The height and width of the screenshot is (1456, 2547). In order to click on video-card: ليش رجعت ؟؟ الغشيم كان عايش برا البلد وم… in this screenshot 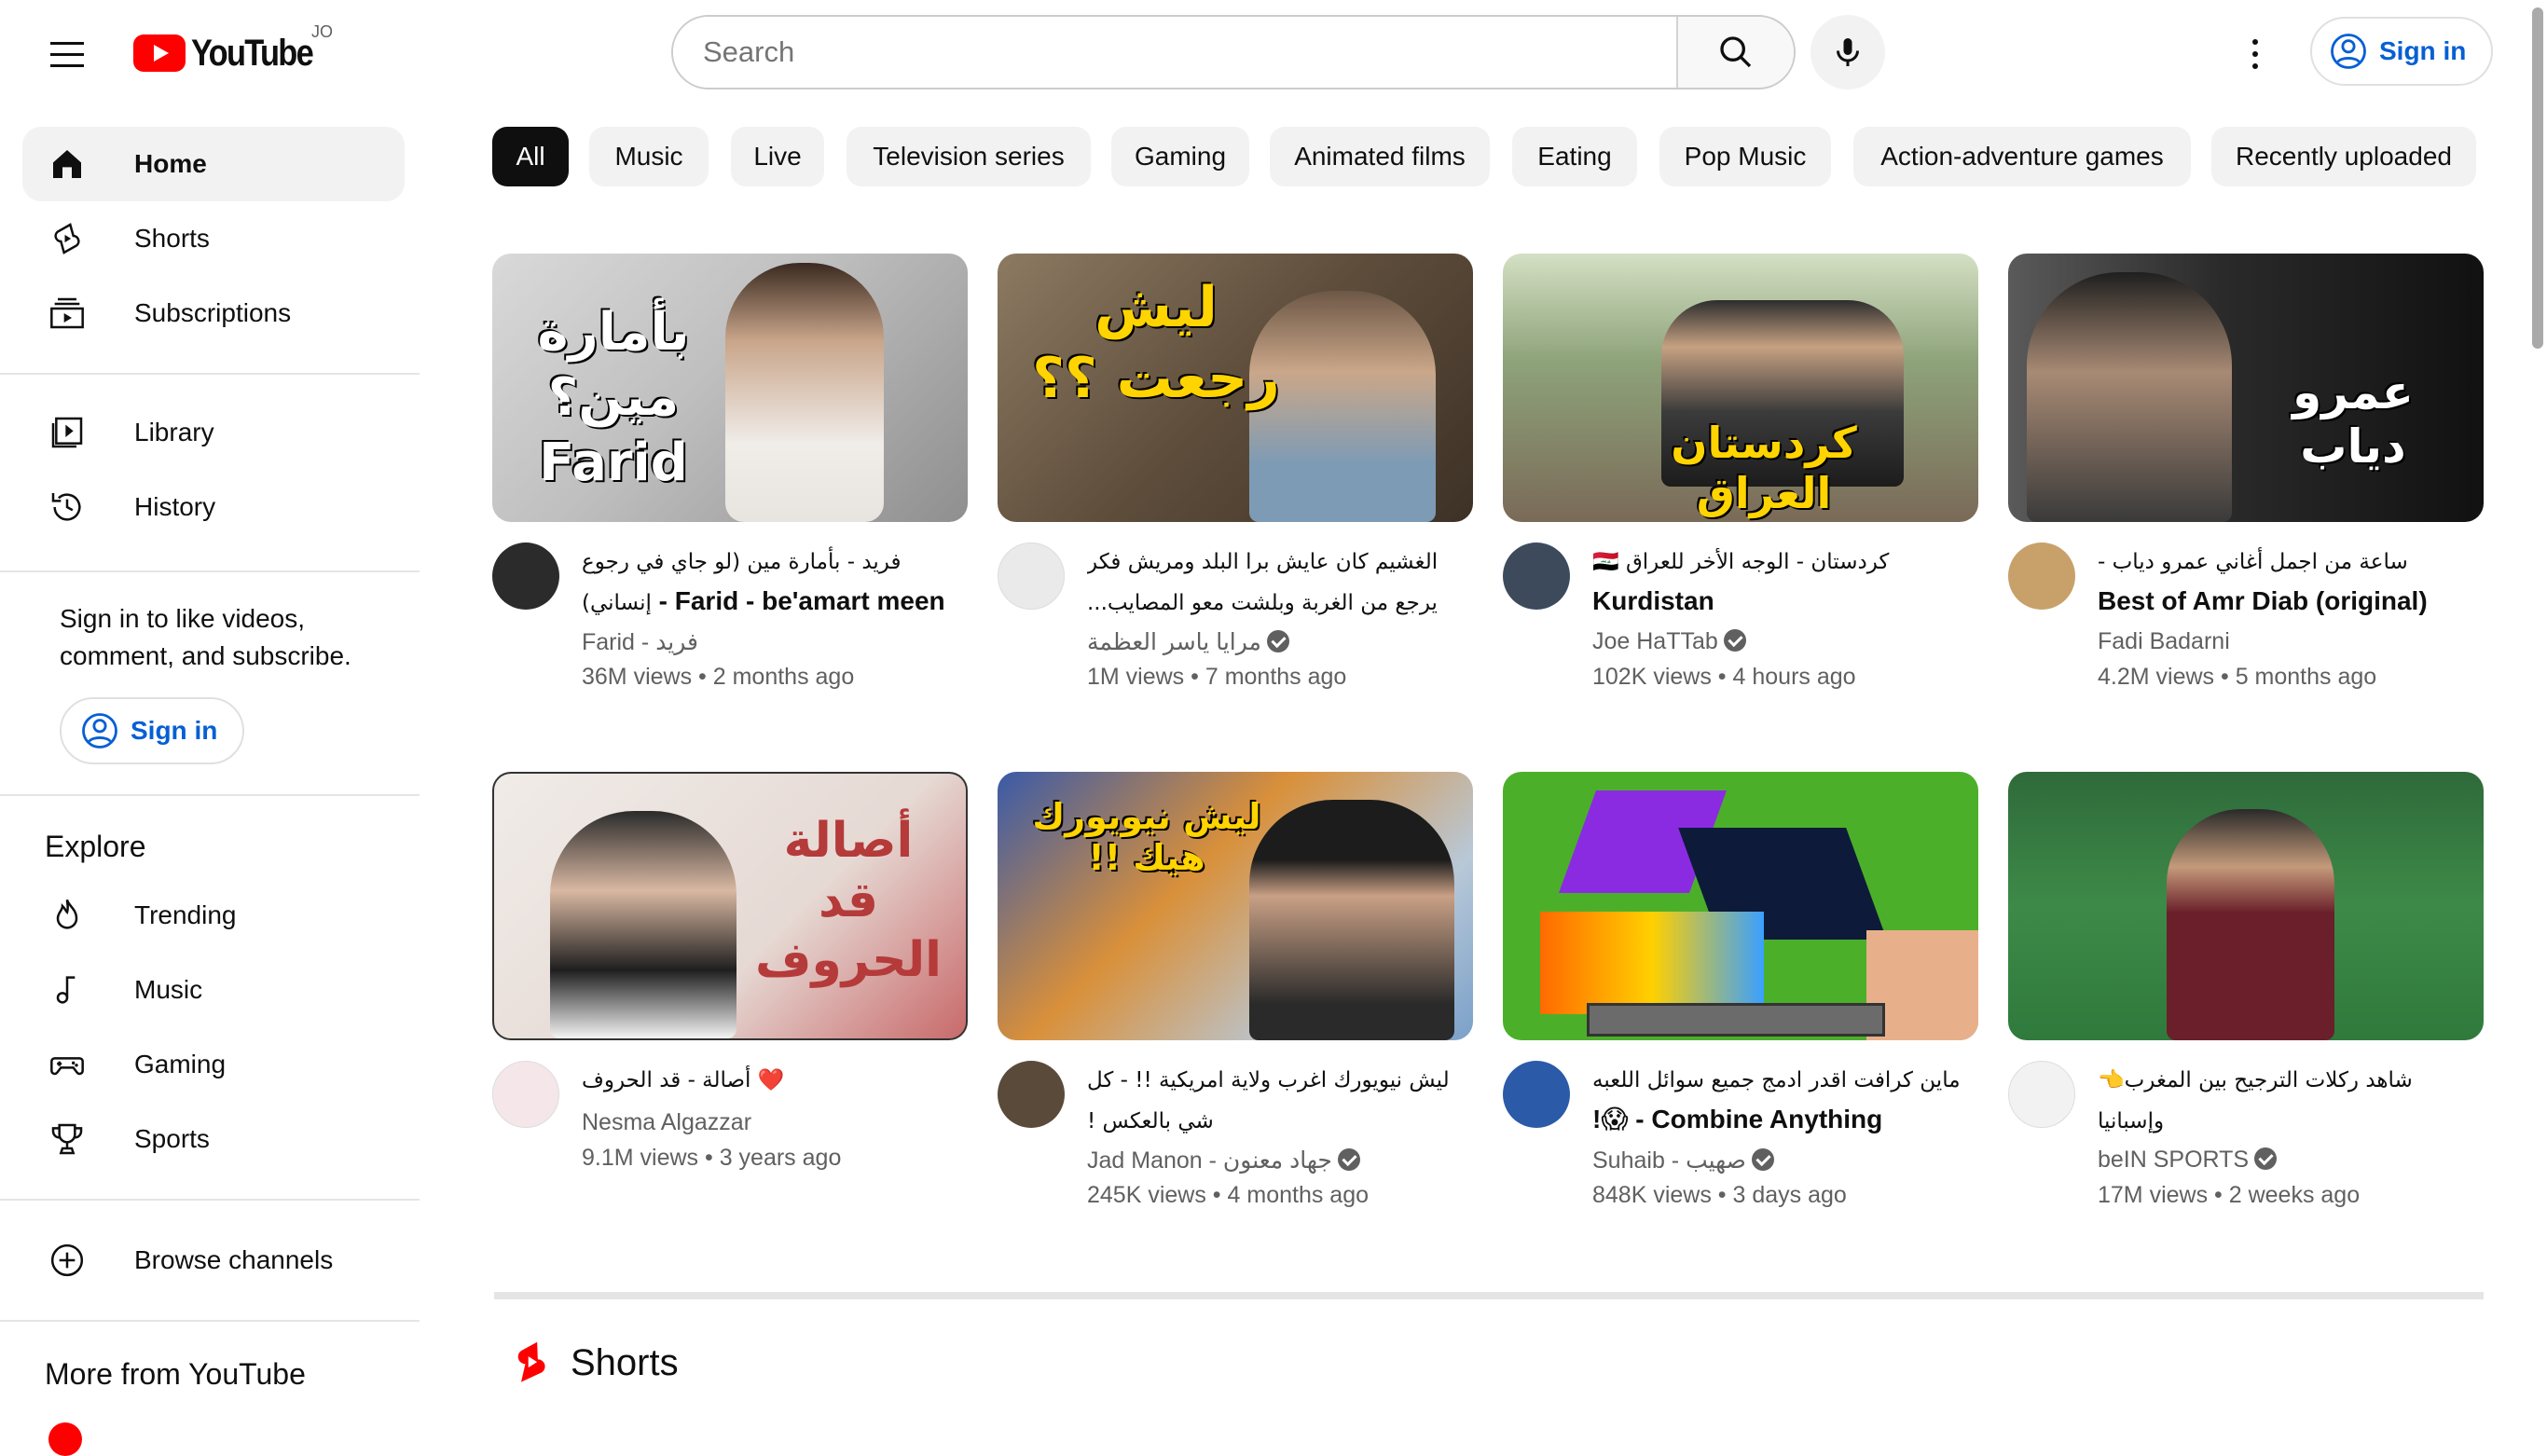, I will do `click(1235, 478)`.